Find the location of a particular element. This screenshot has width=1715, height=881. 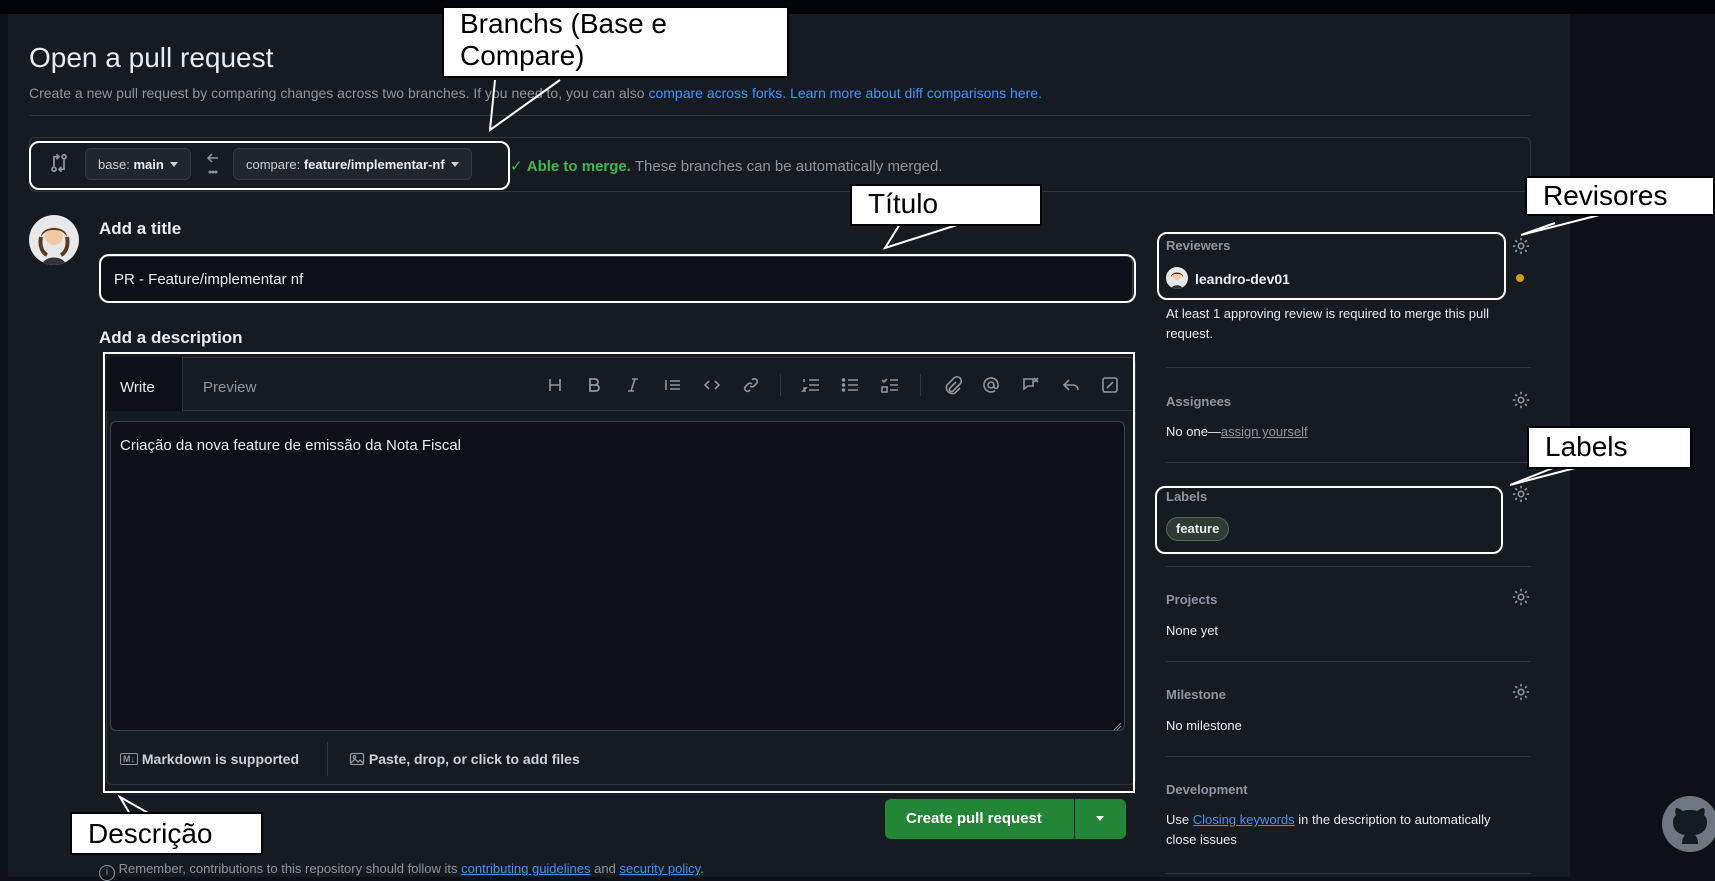

annotation-revisores: Revisores is located at coordinates (1620, 196).